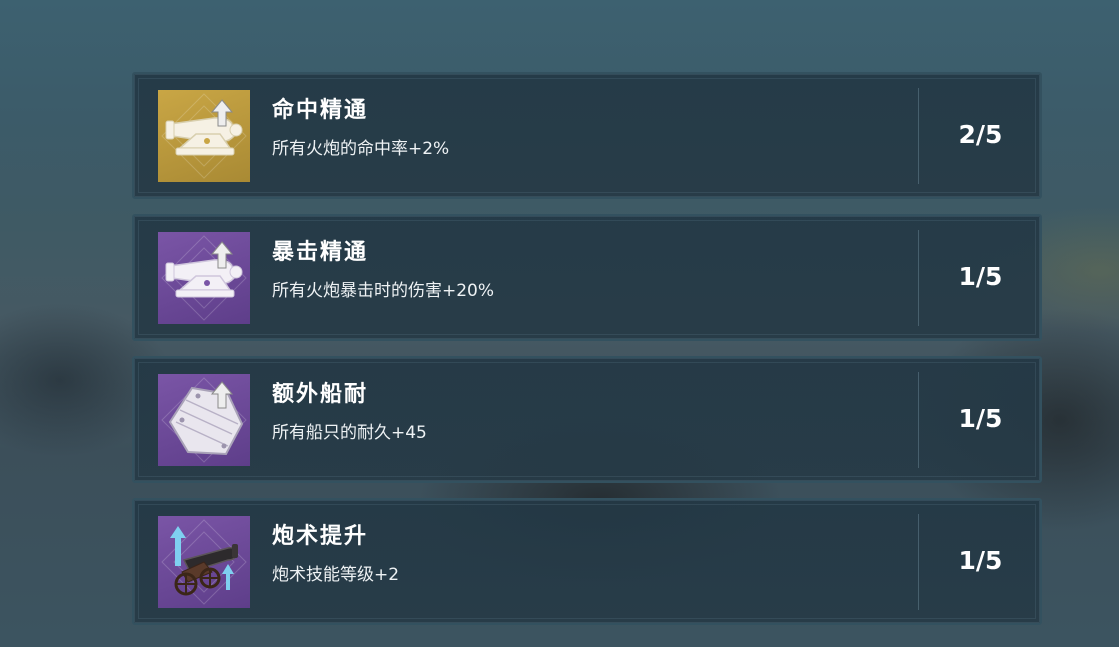 This screenshot has height=647, width=1119. Describe the element at coordinates (320, 536) in the screenshot. I see `skill-title: 炮术提升` at that location.